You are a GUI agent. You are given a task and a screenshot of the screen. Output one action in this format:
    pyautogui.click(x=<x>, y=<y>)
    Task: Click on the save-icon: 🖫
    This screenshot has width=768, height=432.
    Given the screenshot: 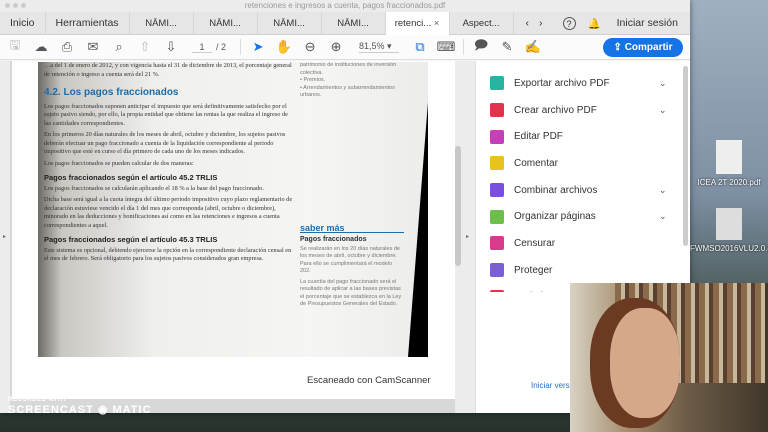 What is the action you would take?
    pyautogui.click(x=15, y=47)
    